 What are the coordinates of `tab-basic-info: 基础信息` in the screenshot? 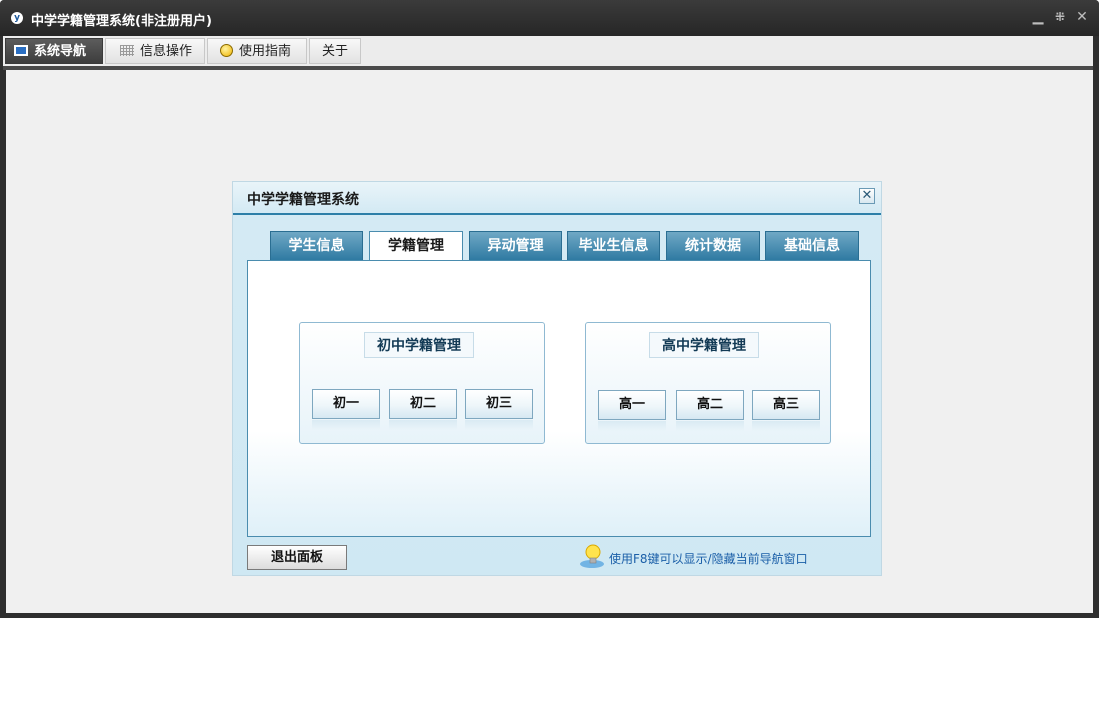 It's located at (812, 245).